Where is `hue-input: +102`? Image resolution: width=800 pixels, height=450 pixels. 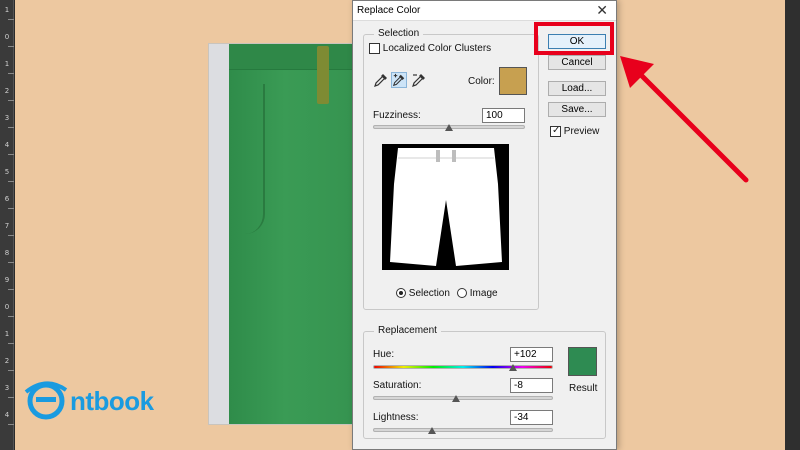
hue-input: +102 is located at coordinates (531, 354).